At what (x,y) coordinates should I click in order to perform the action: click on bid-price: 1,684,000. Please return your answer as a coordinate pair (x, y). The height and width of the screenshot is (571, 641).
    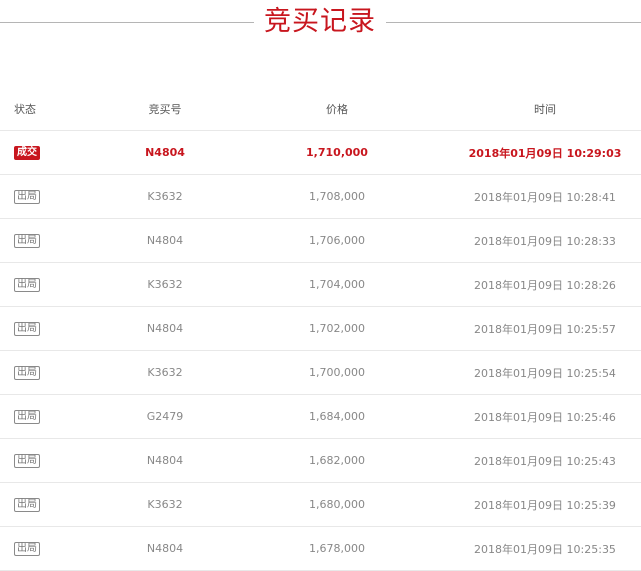
    Looking at the image, I should click on (337, 416).